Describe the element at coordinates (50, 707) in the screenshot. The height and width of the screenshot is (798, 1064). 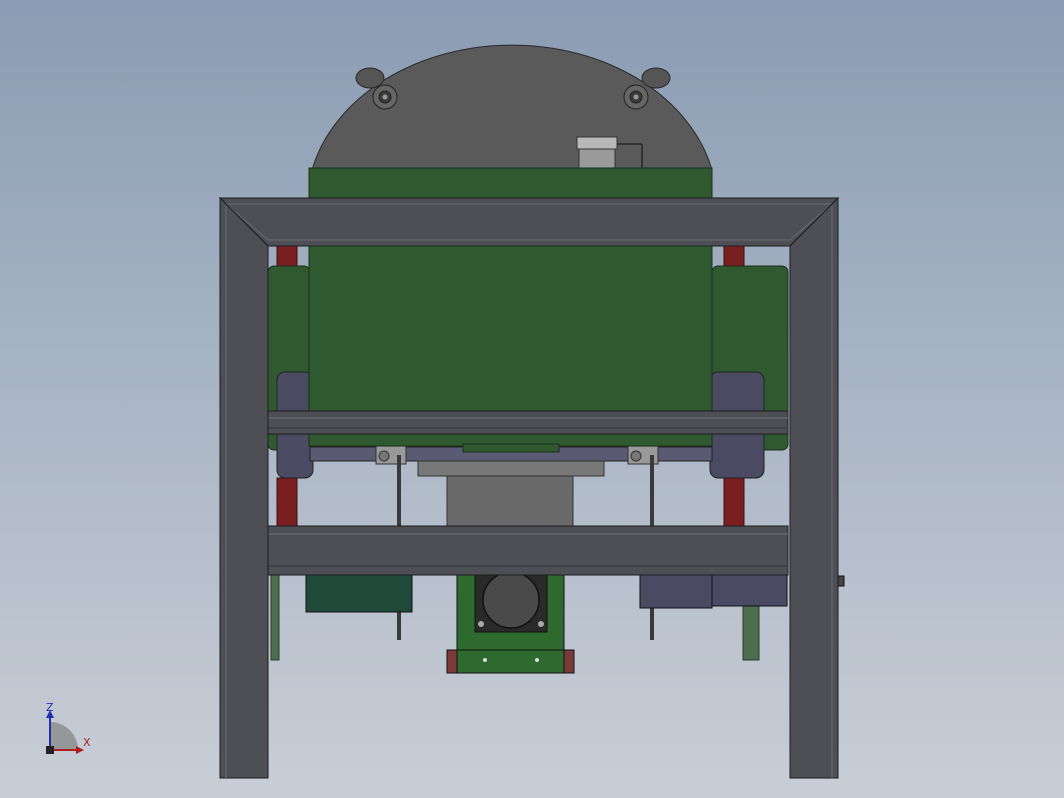
I see `z-axis-label: Z` at that location.